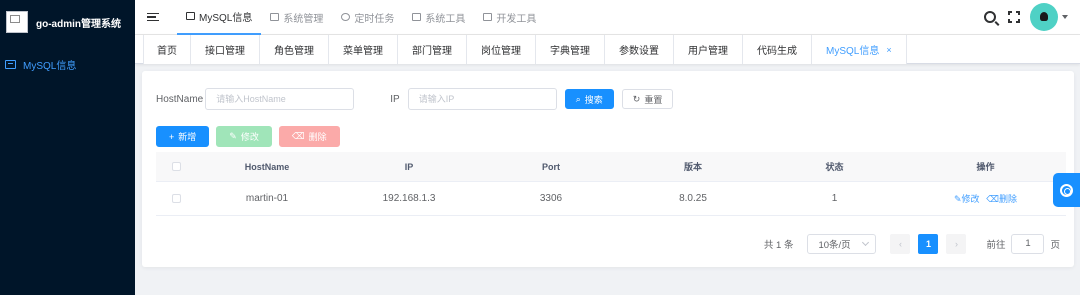 The width and height of the screenshot is (1080, 295). Describe the element at coordinates (1008, 199) in the screenshot. I see `row-delete-label: 删除` at that location.